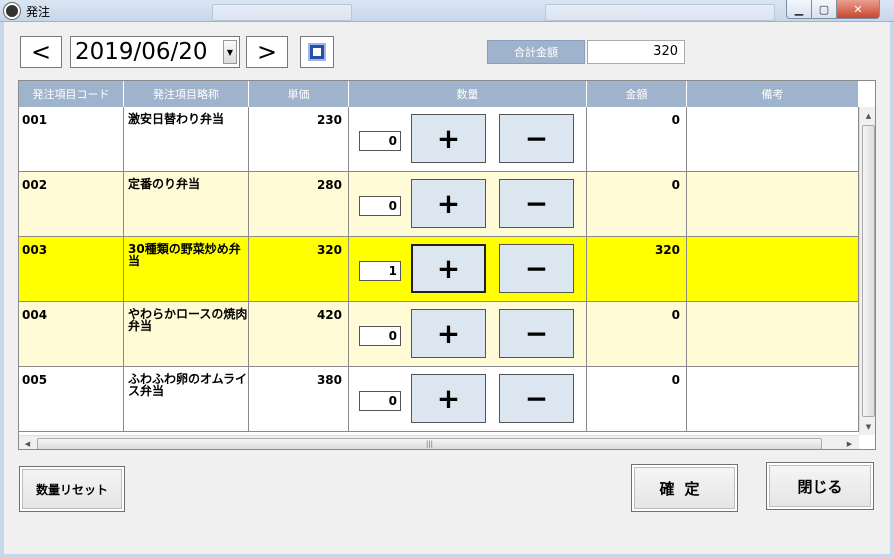  Describe the element at coordinates (38, 12) in the screenshot. I see `window-title: 発注` at that location.